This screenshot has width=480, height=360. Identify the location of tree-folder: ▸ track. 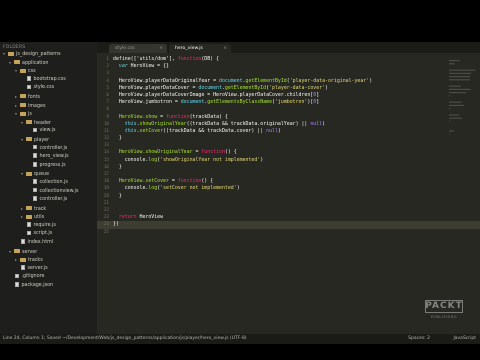
(48, 209).